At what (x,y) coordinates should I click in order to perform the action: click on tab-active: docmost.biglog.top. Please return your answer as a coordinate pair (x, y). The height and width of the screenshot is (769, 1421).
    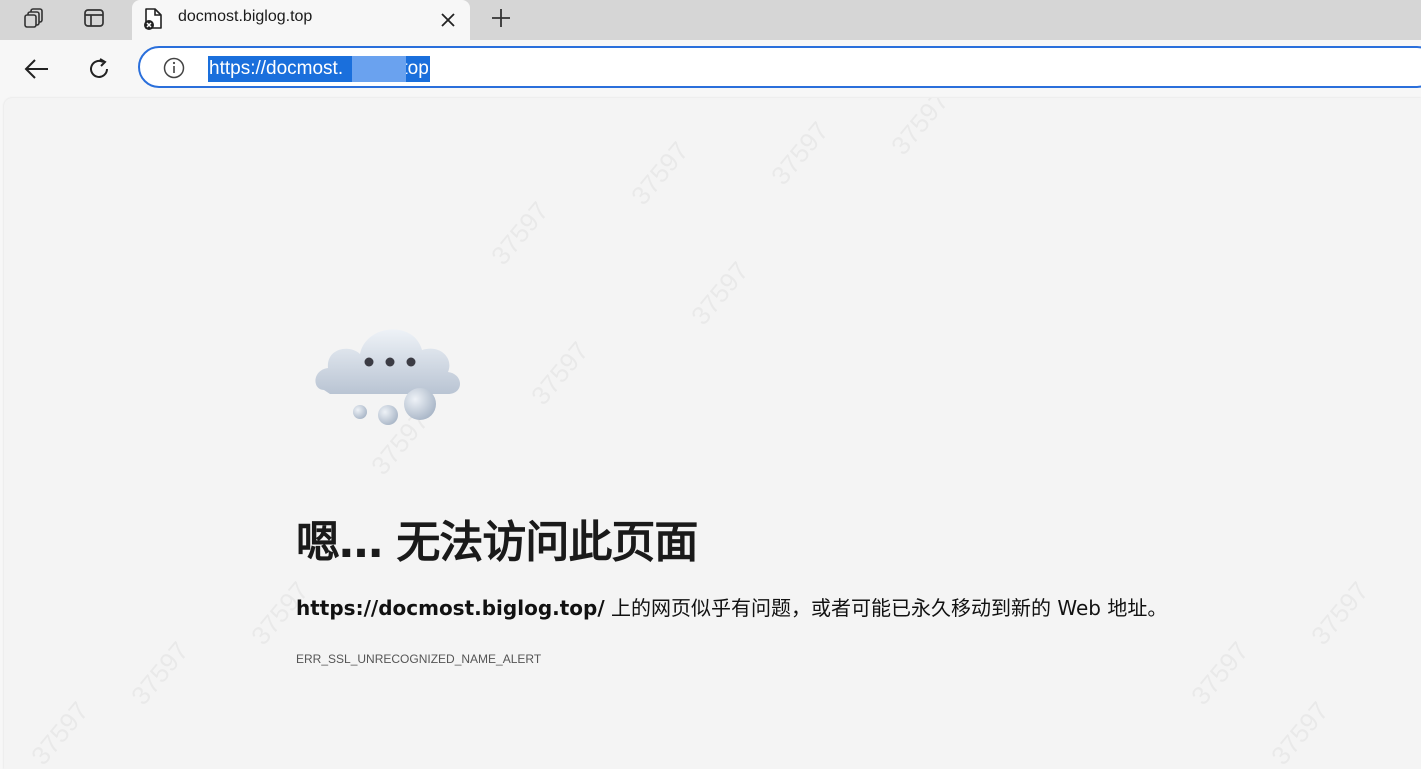
    Looking at the image, I should click on (301, 20).